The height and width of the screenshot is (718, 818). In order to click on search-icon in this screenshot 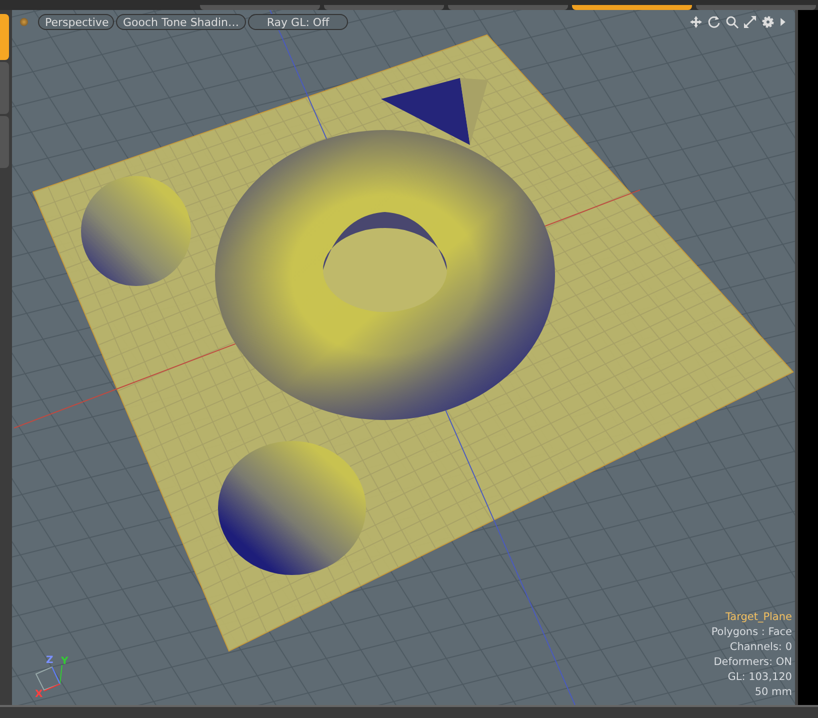, I will do `click(732, 22)`.